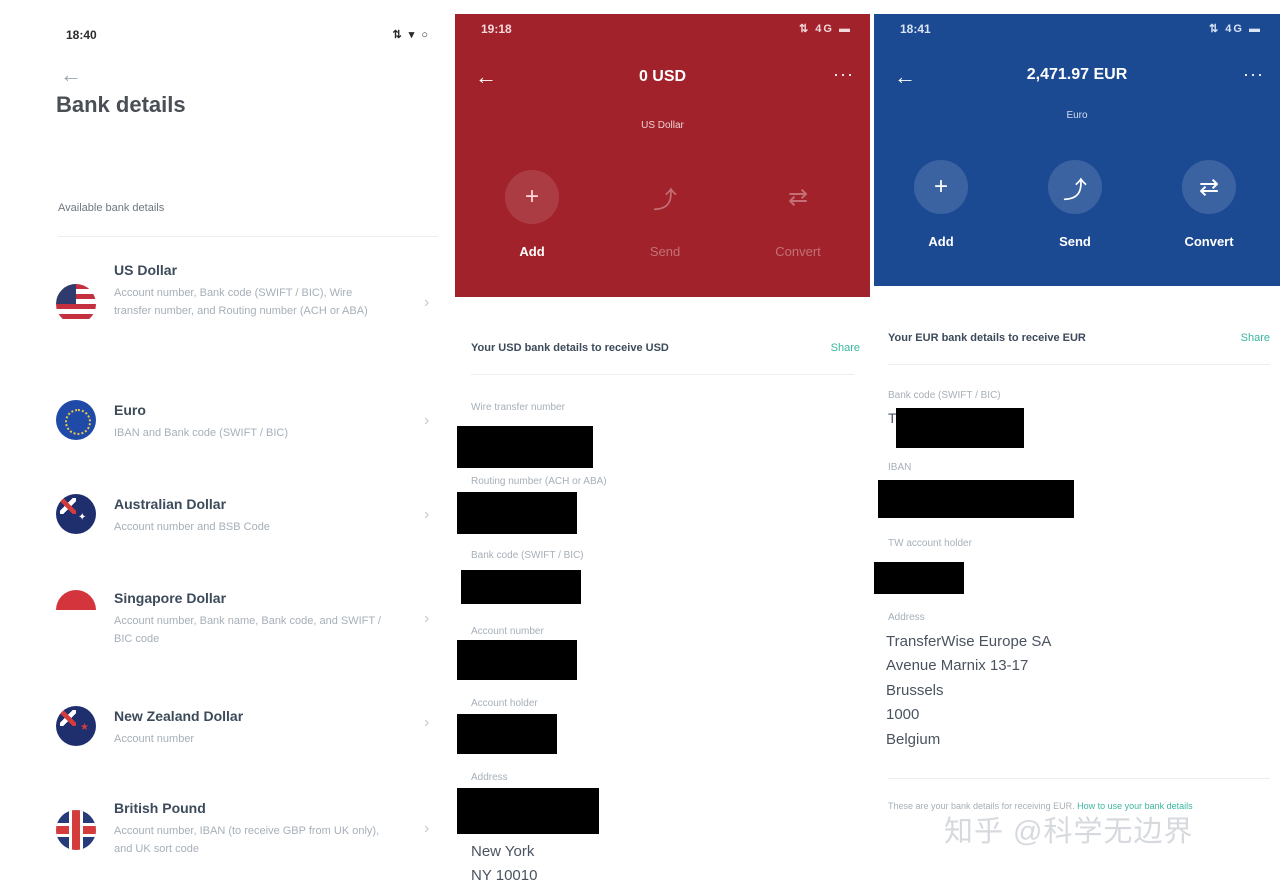 The height and width of the screenshot is (881, 1280). I want to click on currency-desc: Account number, so click(154, 739).